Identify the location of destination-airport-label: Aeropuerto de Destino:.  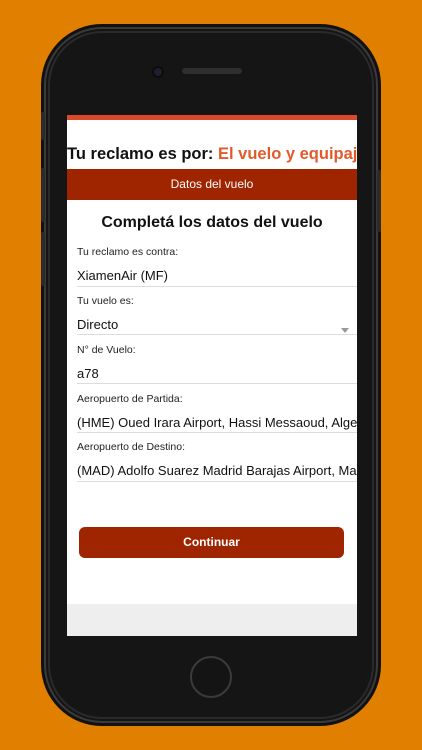
(131, 447).